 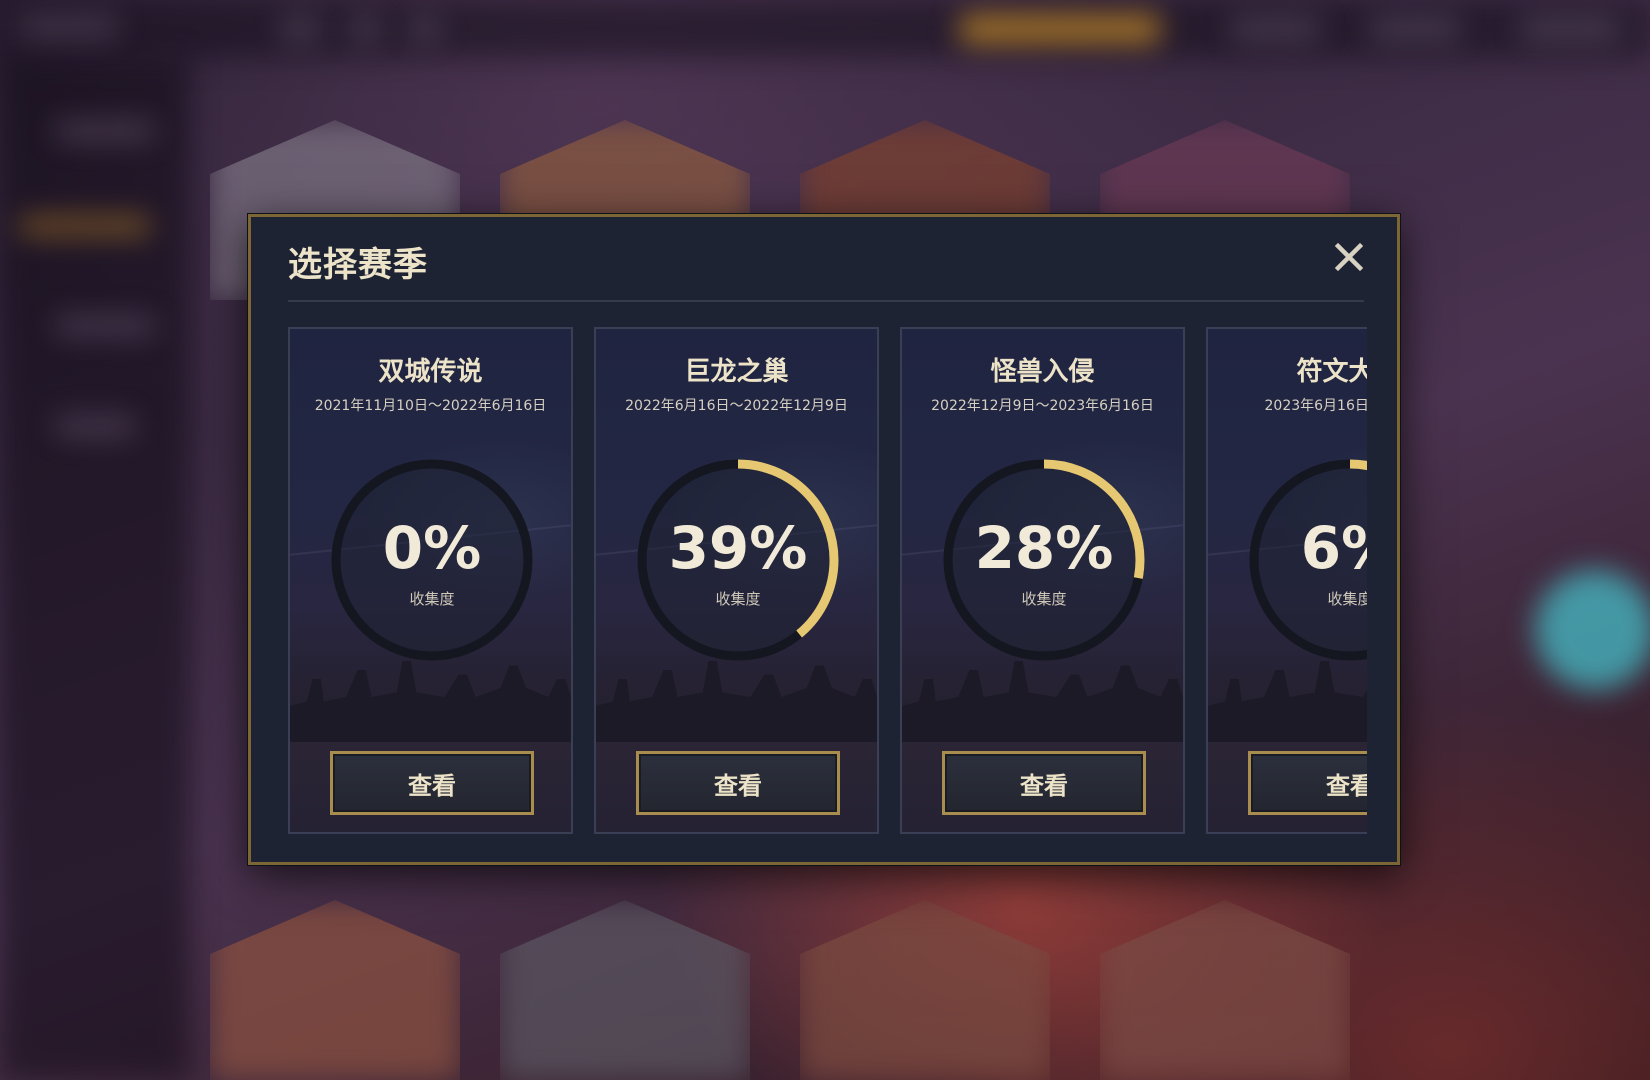 I want to click on background-logo, so click(x=68, y=27).